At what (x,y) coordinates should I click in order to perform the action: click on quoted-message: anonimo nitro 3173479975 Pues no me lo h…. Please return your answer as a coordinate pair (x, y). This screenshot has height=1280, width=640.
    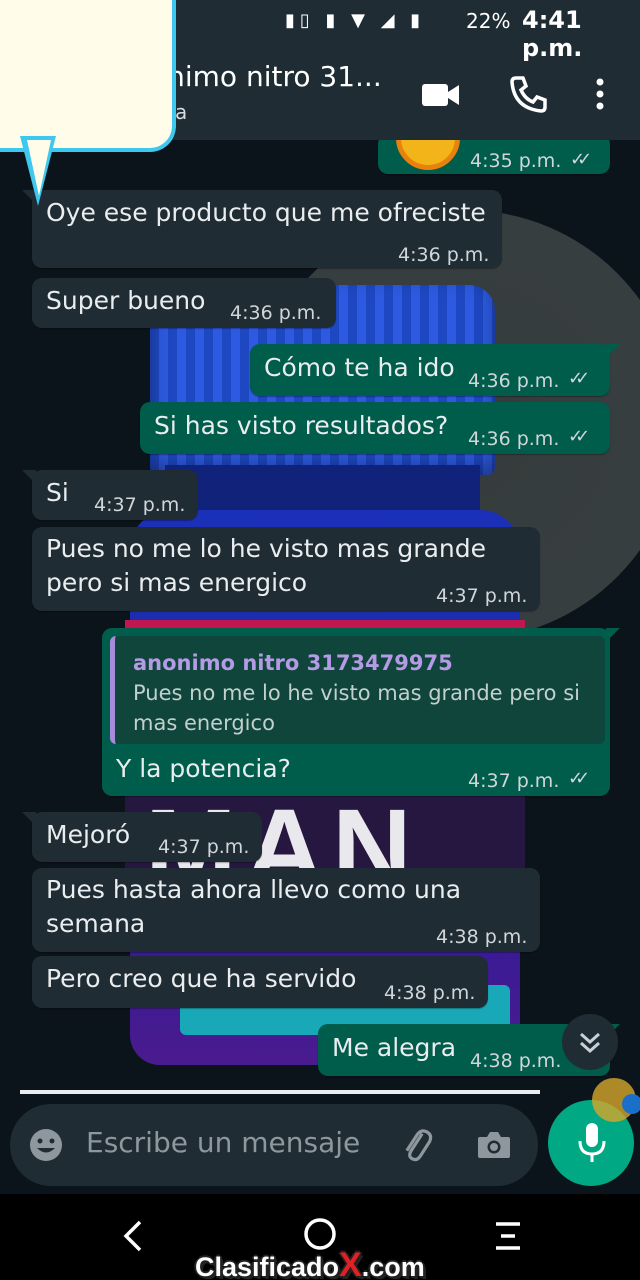
    Looking at the image, I should click on (357, 690).